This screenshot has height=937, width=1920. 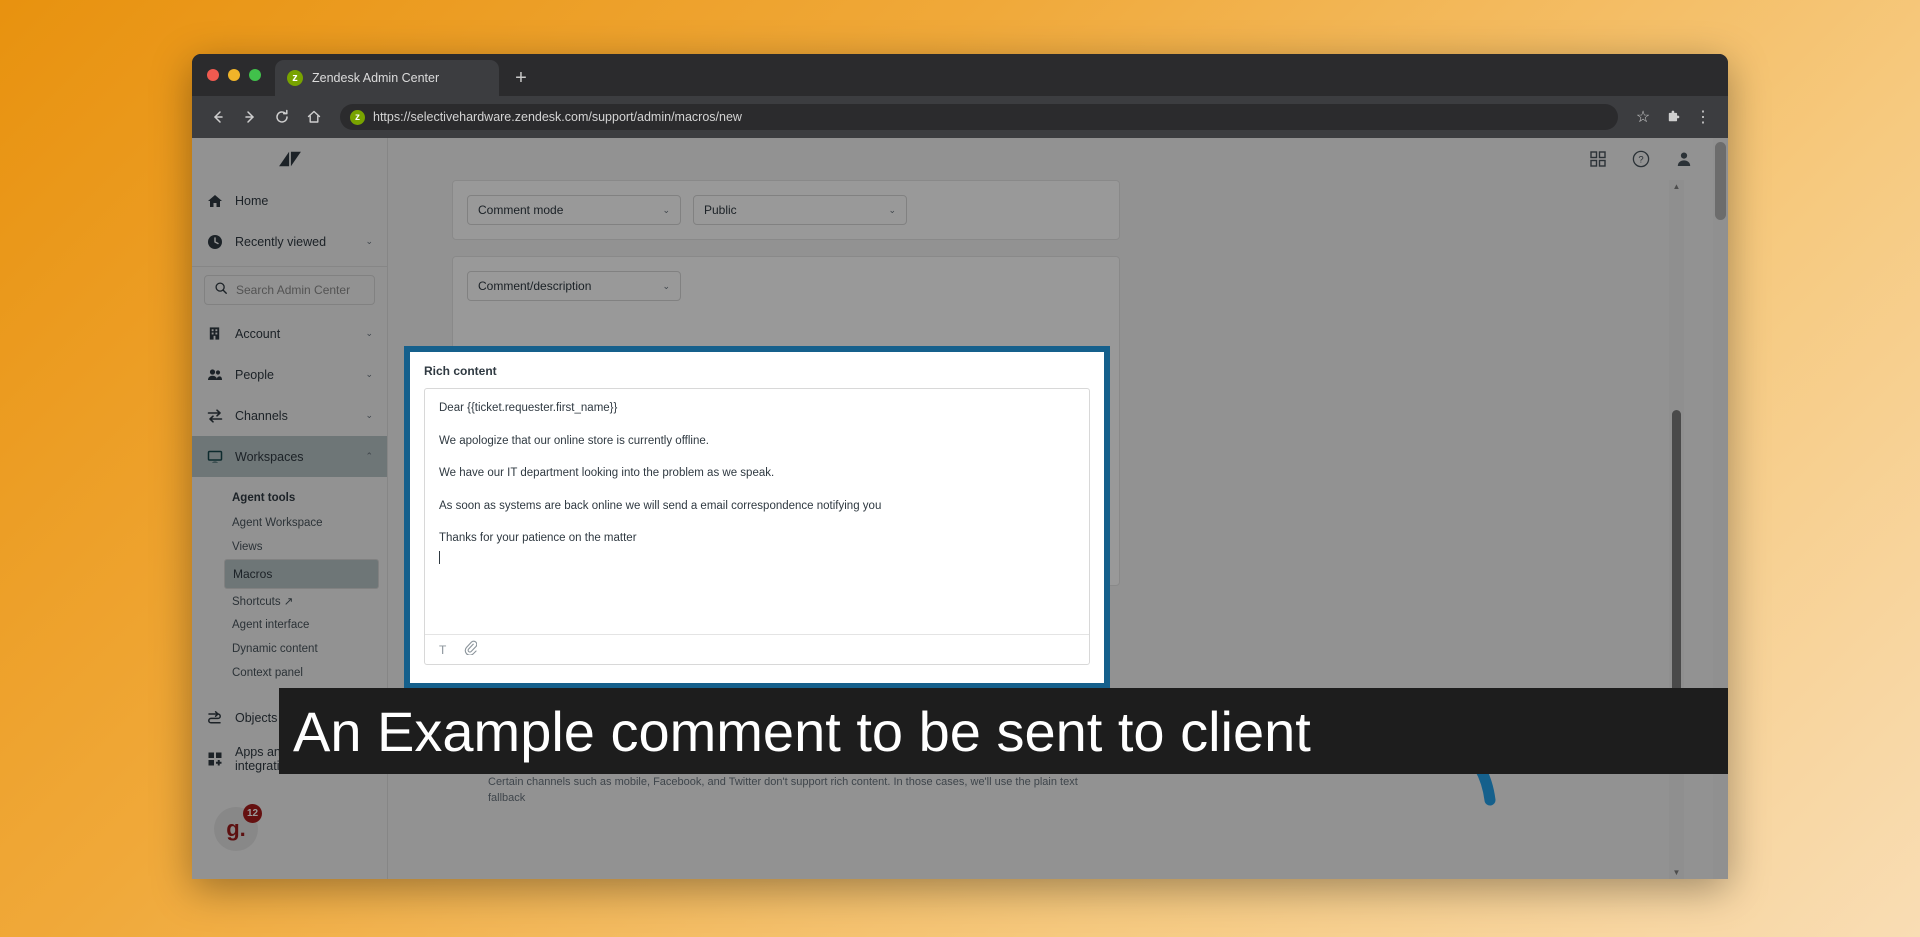 I want to click on window-controls, so click(x=234, y=75).